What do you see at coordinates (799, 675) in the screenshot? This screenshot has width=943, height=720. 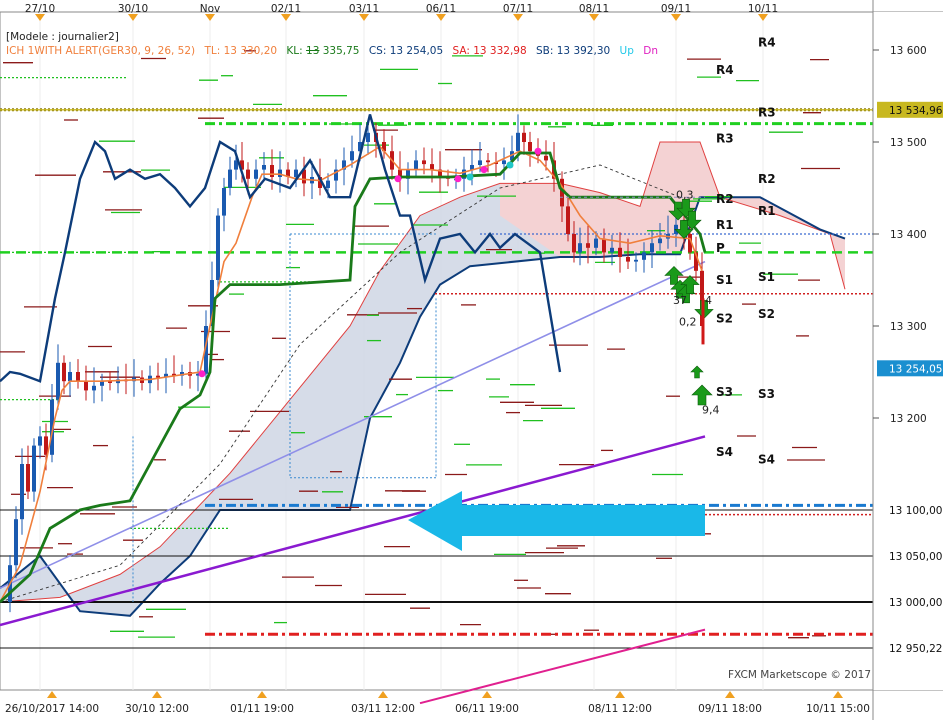 I see `copyright-text: FXCM Marketscope © 2017` at bounding box center [799, 675].